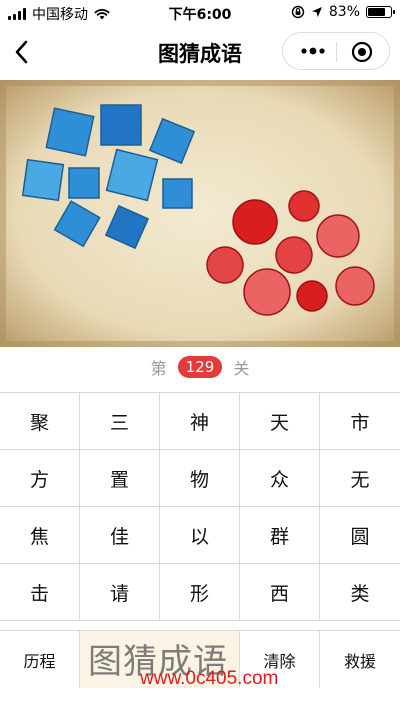  Describe the element at coordinates (120, 478) in the screenshot. I see `character-tile: 置` at that location.